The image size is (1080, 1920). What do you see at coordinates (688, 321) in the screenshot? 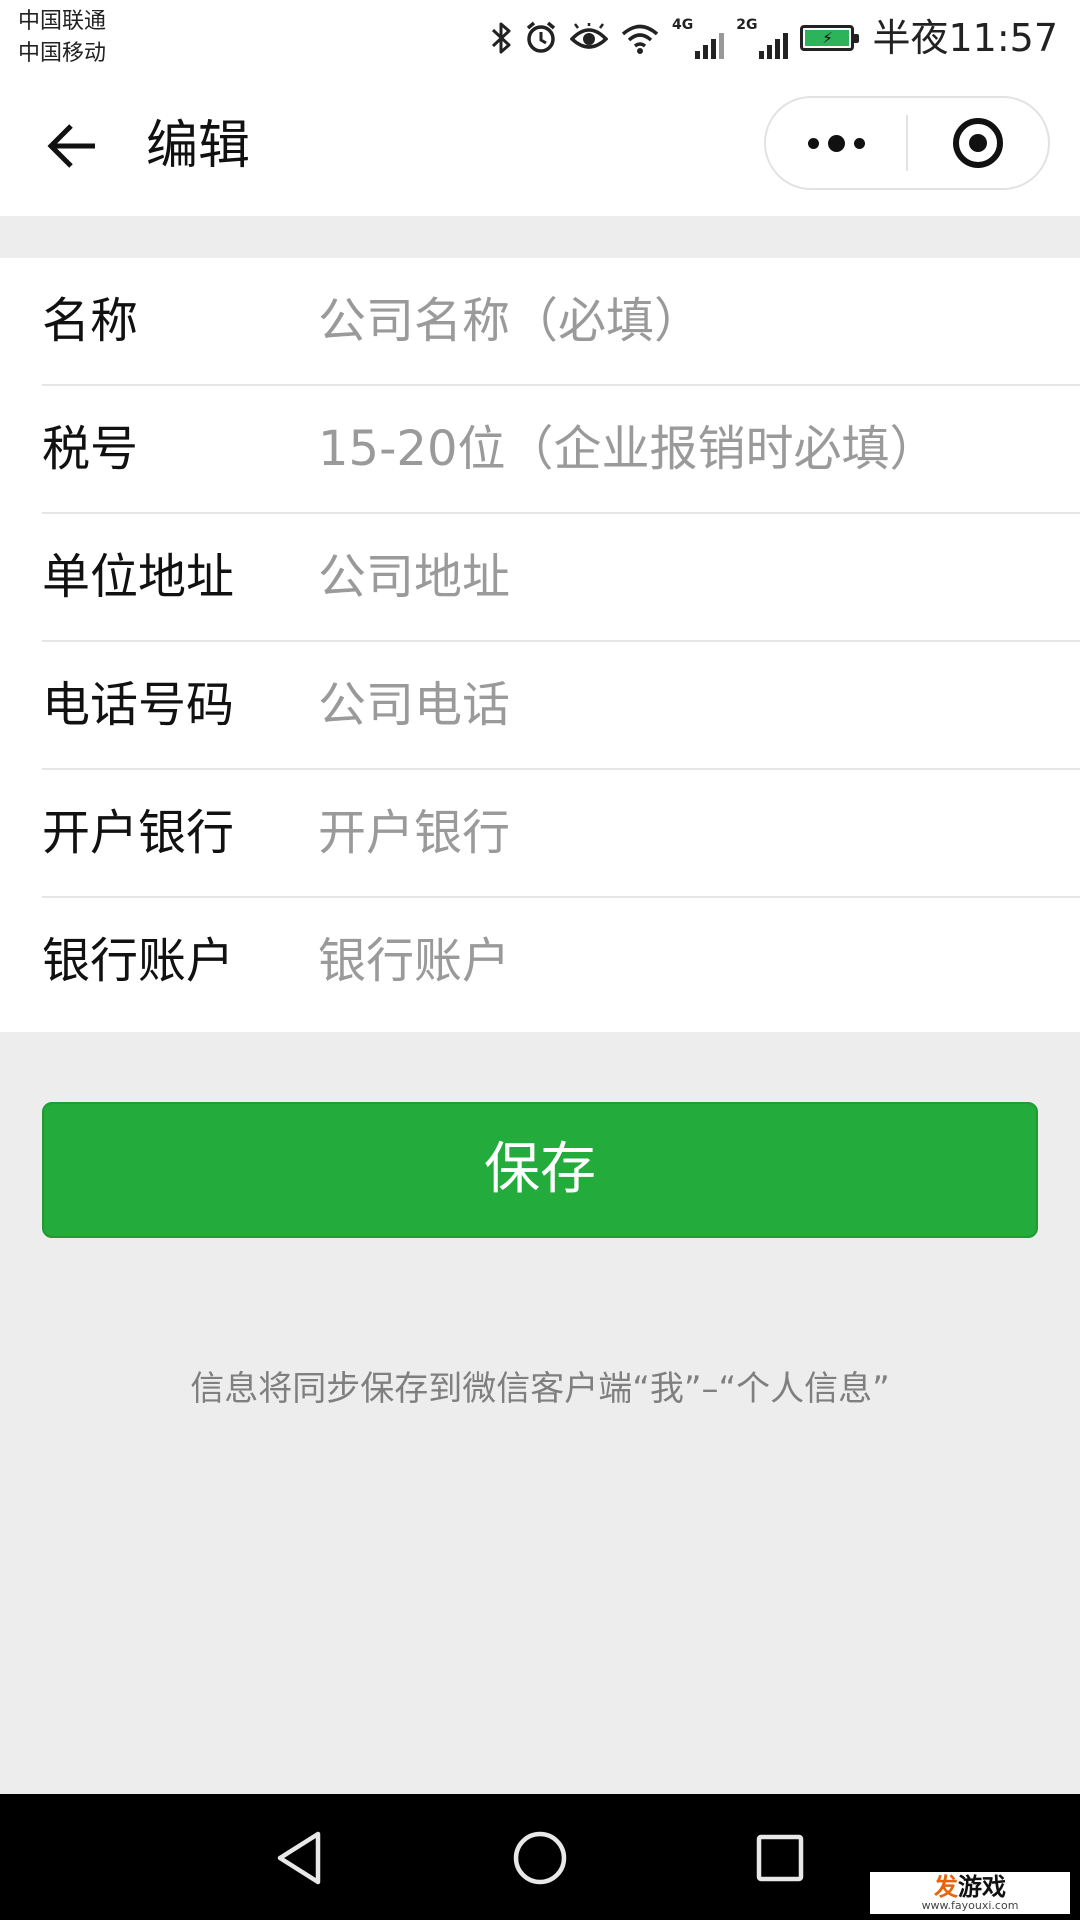
I see `company-name-input` at bounding box center [688, 321].